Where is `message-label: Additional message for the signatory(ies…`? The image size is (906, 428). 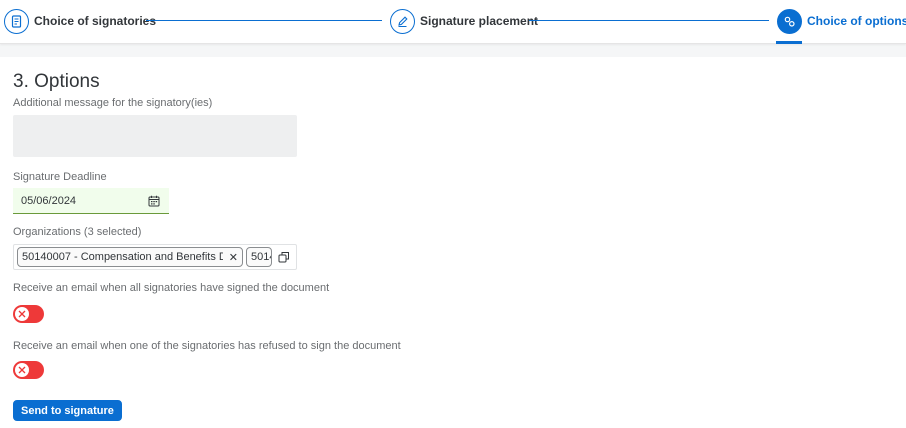
message-label: Additional message for the signatory(ies… is located at coordinates (113, 103).